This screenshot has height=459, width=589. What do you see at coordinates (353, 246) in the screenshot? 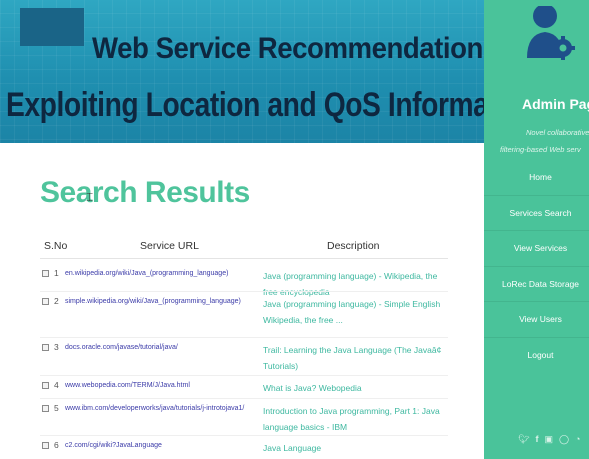
I see `column-header-description: Description` at bounding box center [353, 246].